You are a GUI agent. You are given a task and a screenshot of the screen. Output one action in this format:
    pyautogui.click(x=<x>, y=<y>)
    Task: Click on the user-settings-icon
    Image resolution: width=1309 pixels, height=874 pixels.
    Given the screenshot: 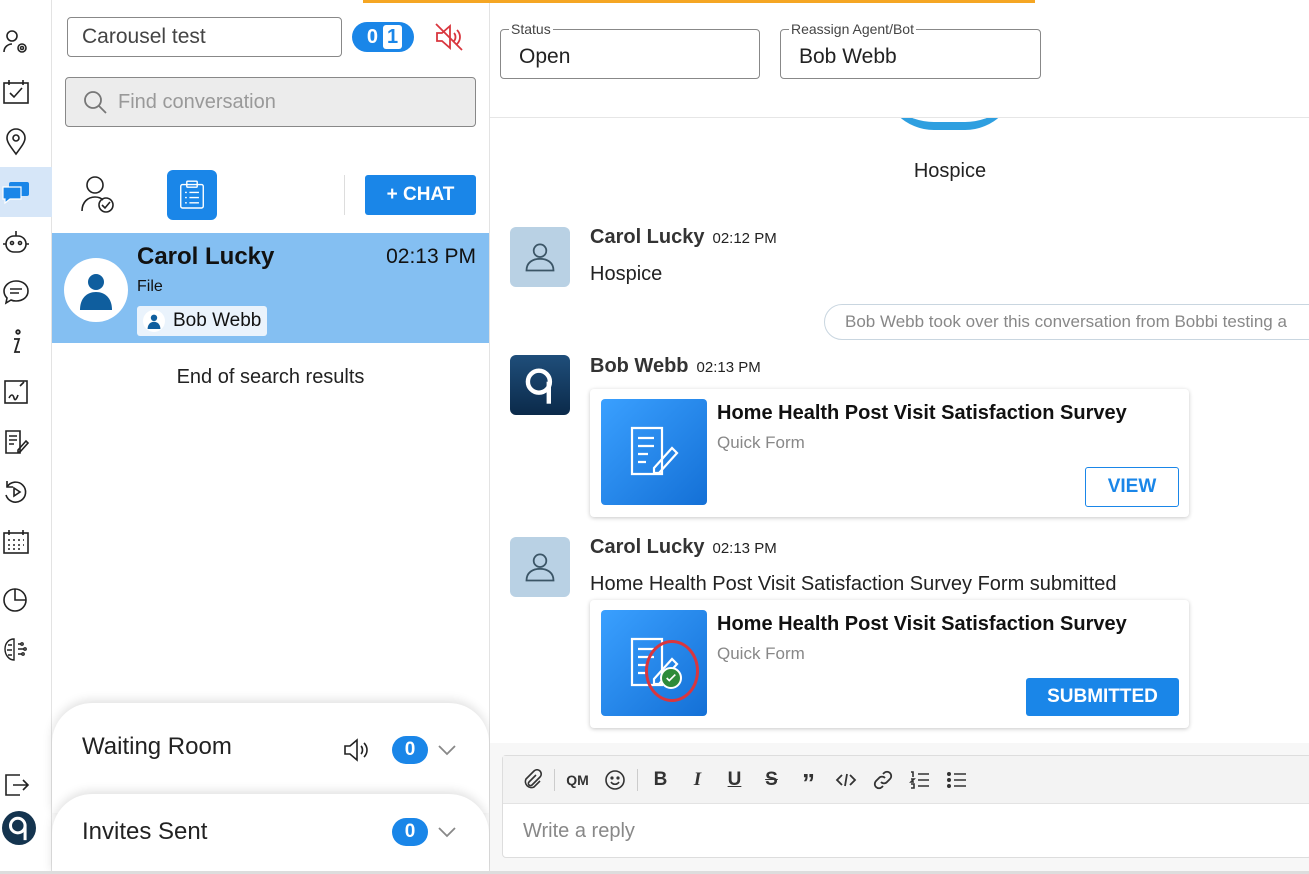 What is the action you would take?
    pyautogui.click(x=26, y=42)
    